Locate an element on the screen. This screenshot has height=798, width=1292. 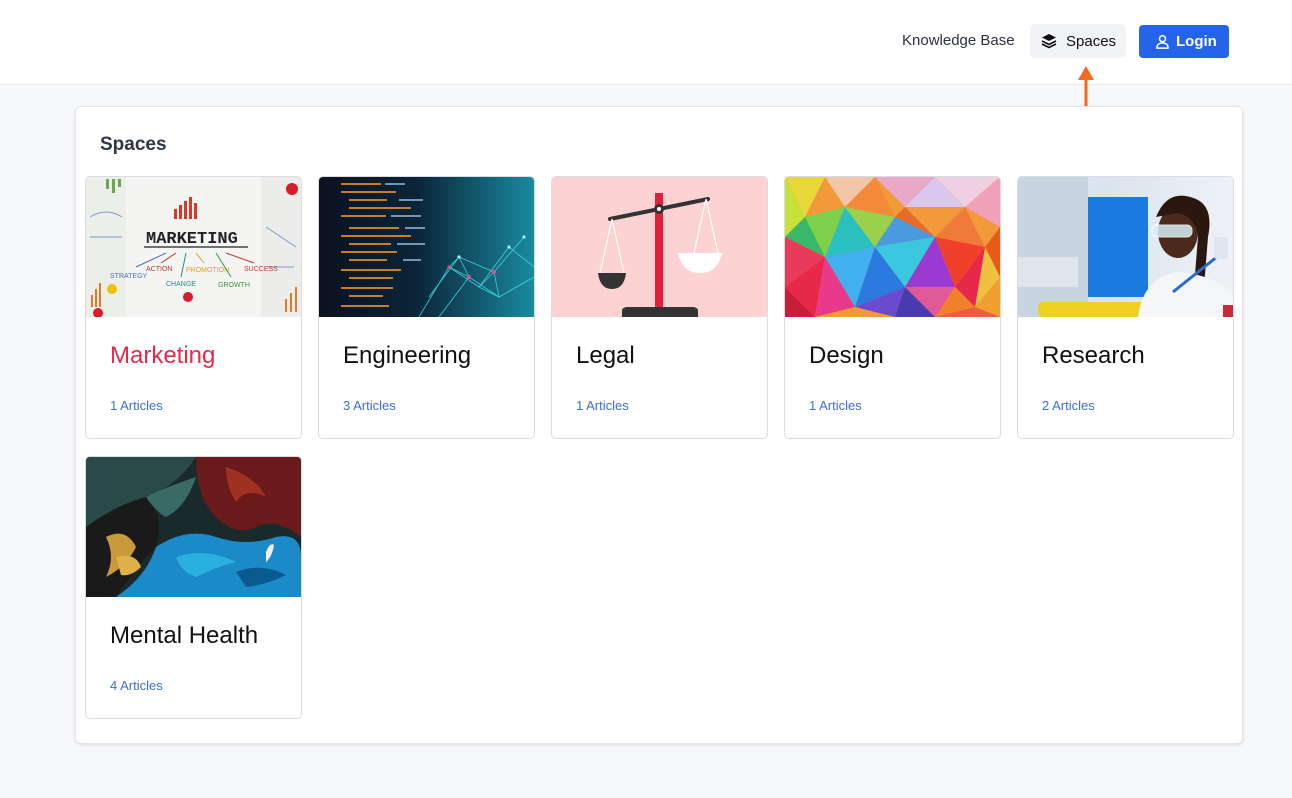
marketing-image-term: CHANGE is located at coordinates (181, 284).